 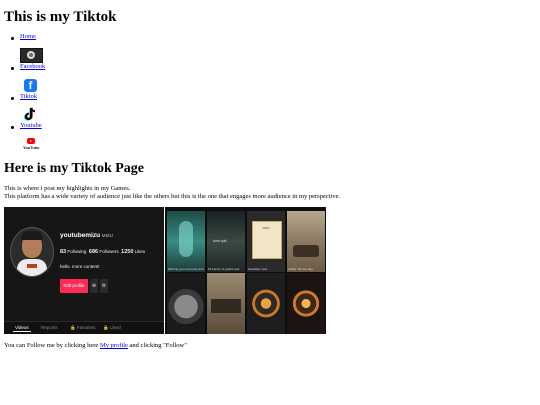 What do you see at coordinates (31, 125) in the screenshot?
I see `nav-link-youtube: Youtube` at bounding box center [31, 125].